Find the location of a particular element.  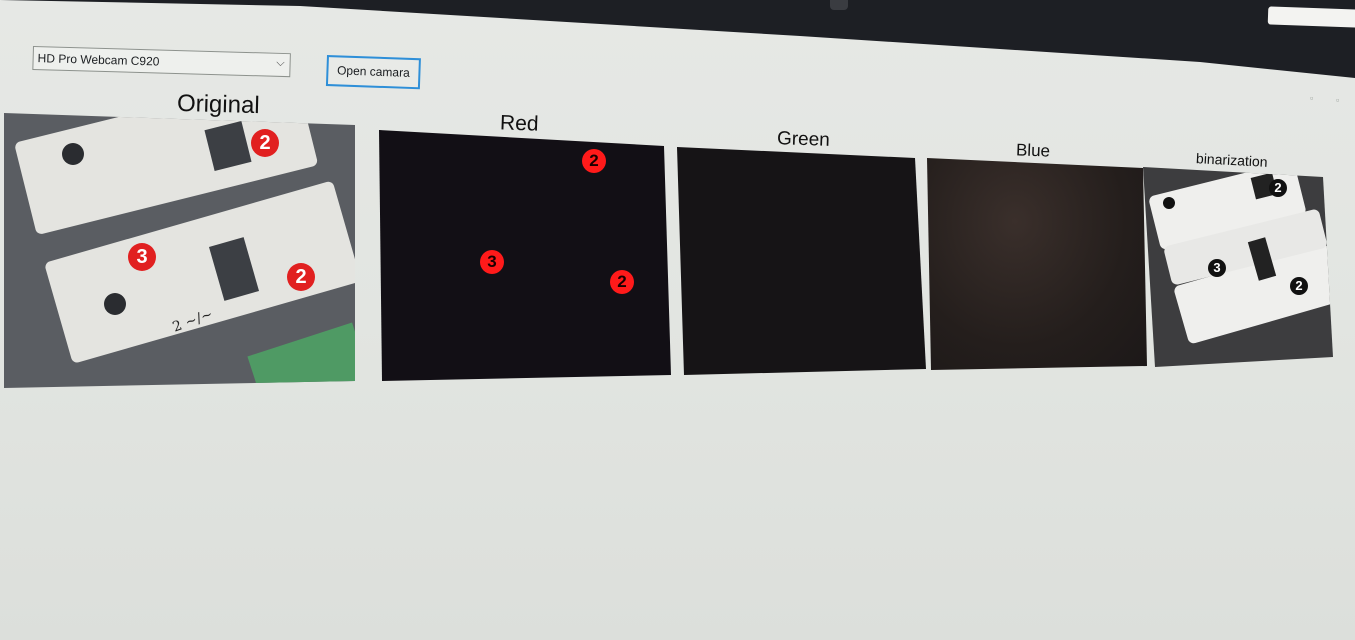

green-label: Green is located at coordinates (803, 139).